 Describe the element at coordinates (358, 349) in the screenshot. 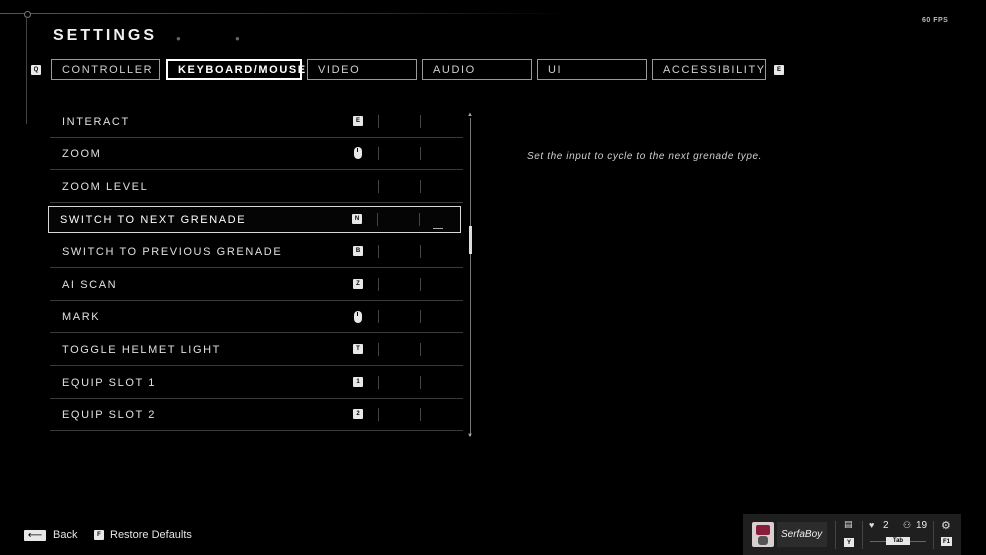

I see `binding-key: T` at that location.